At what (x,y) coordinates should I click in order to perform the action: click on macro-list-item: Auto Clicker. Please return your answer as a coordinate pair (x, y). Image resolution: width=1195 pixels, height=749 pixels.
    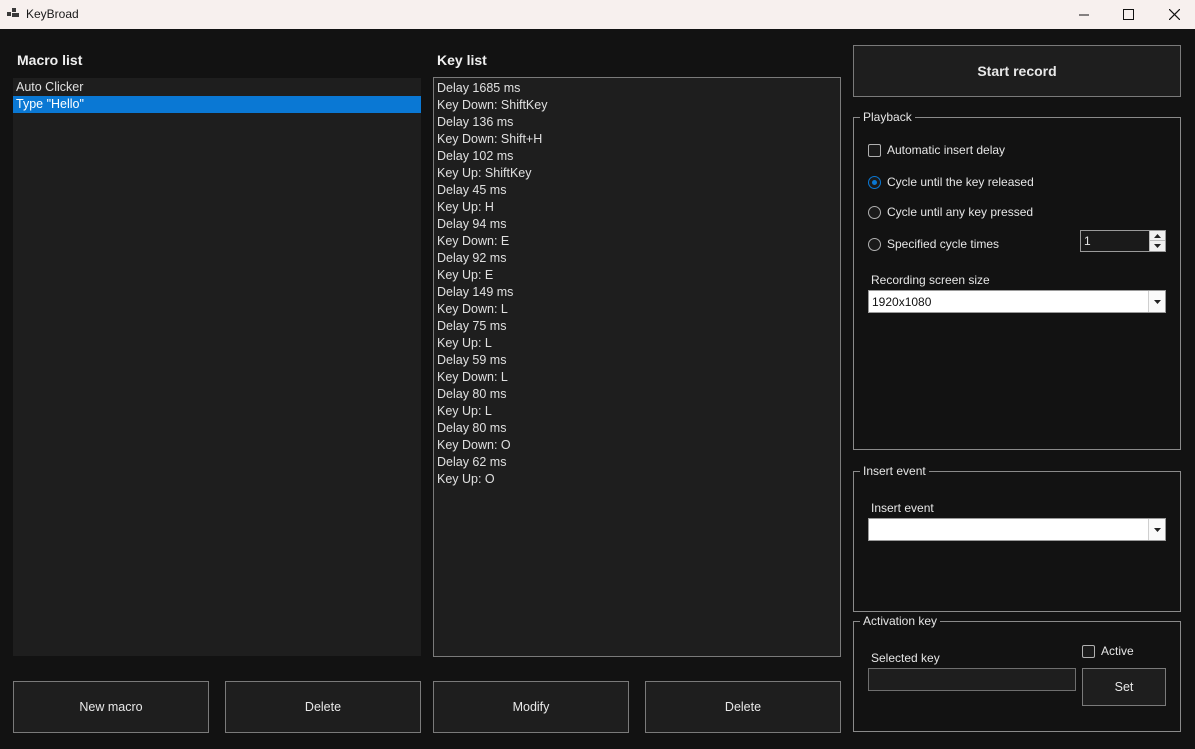
    Looking at the image, I should click on (217, 87).